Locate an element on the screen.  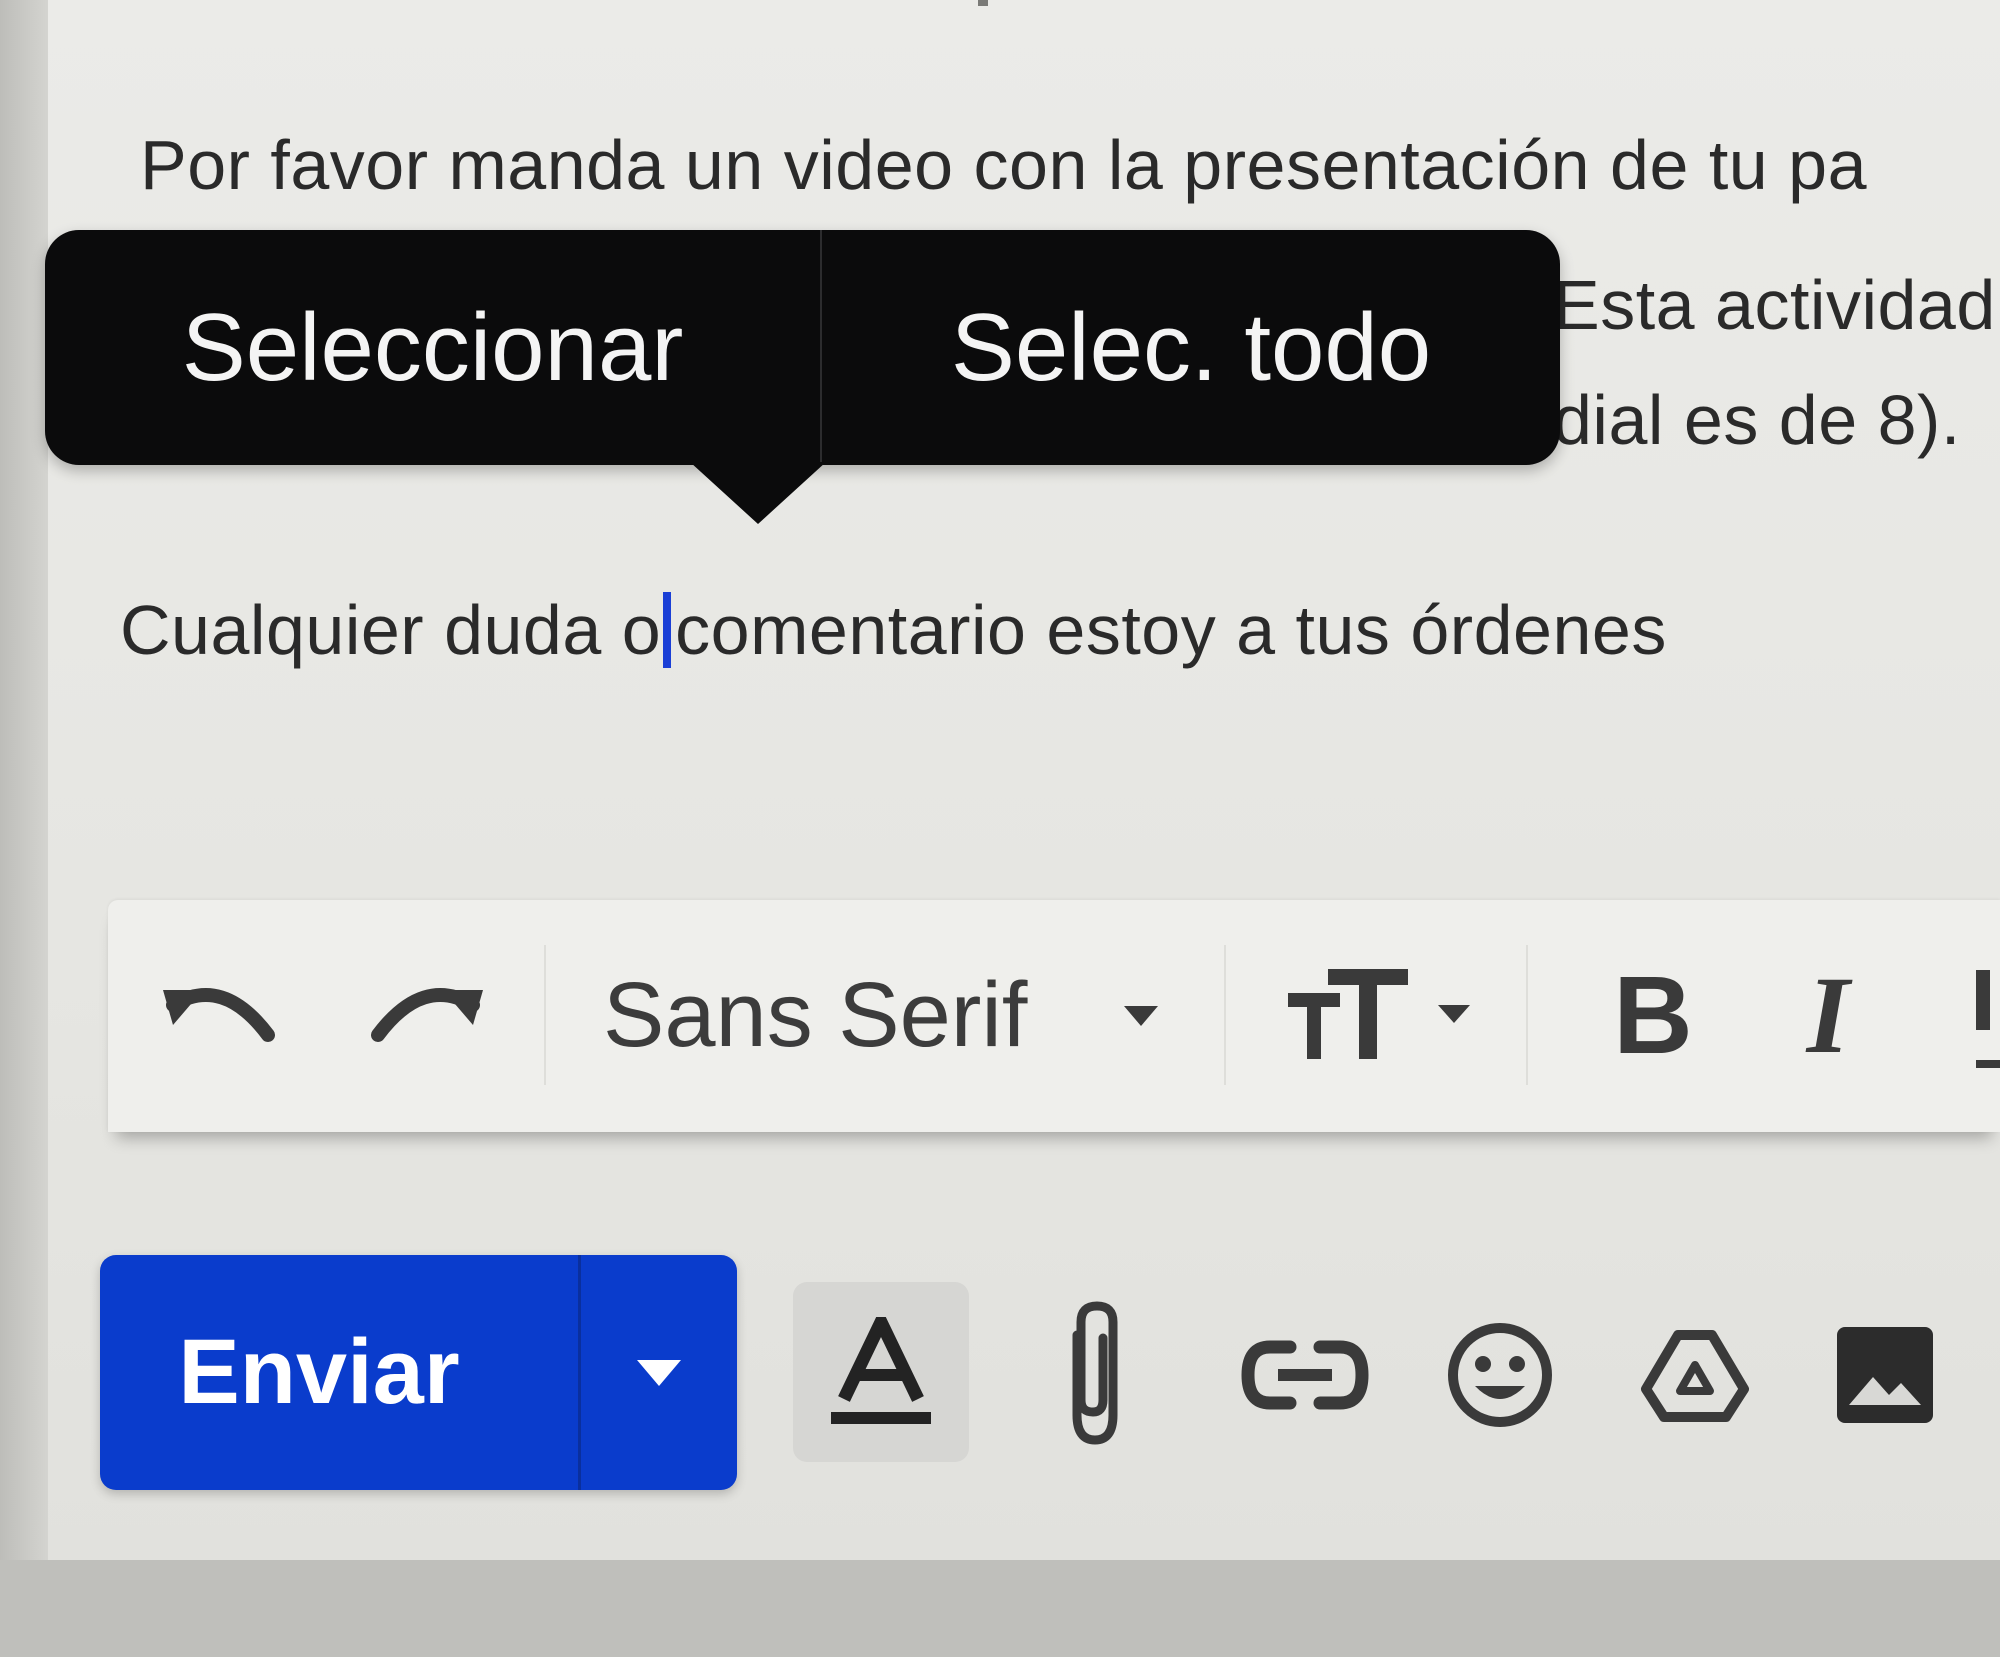
send-button: Enviar is located at coordinates (339, 1372).